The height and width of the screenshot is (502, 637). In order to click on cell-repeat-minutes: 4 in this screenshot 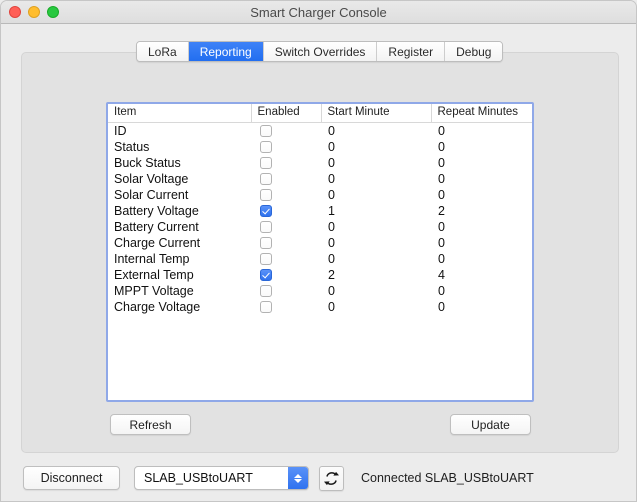, I will do `click(481, 274)`.